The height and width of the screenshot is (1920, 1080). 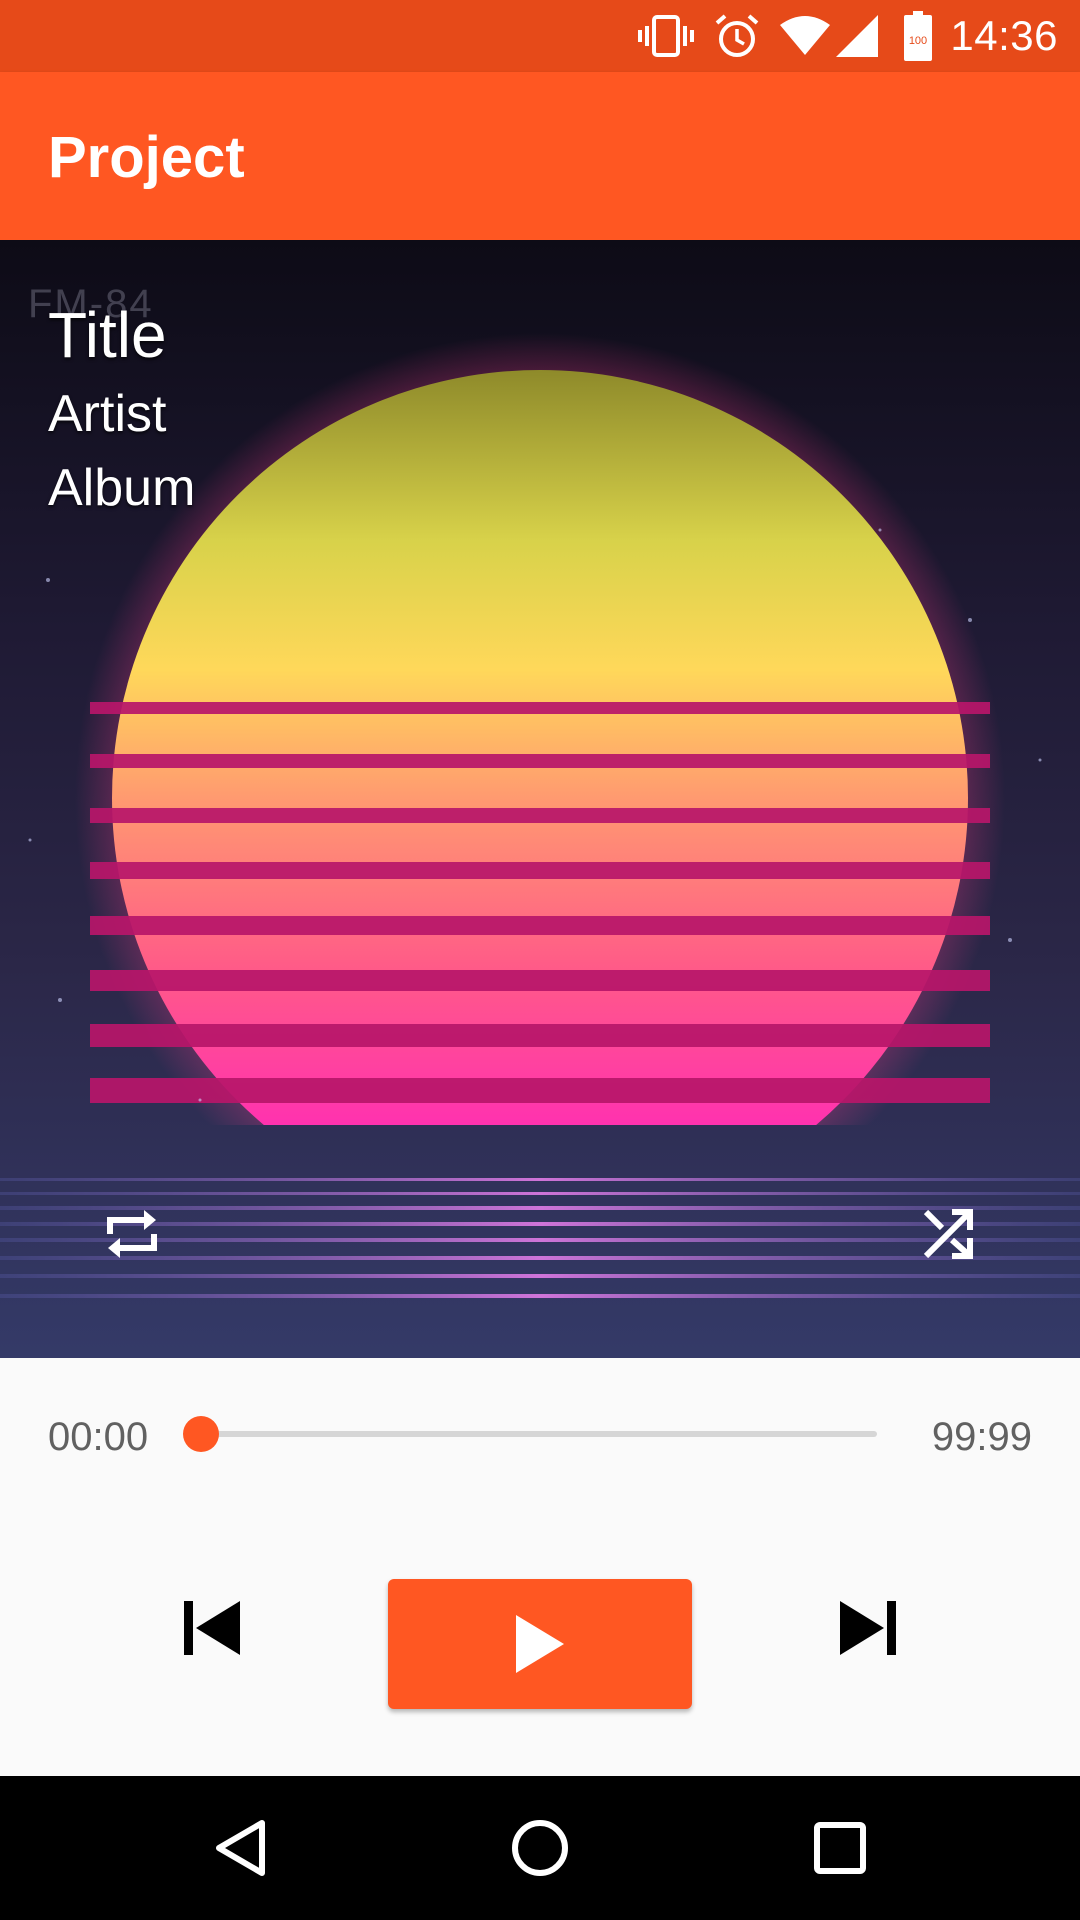 I want to click on skip-next-icon, so click(x=868, y=1628).